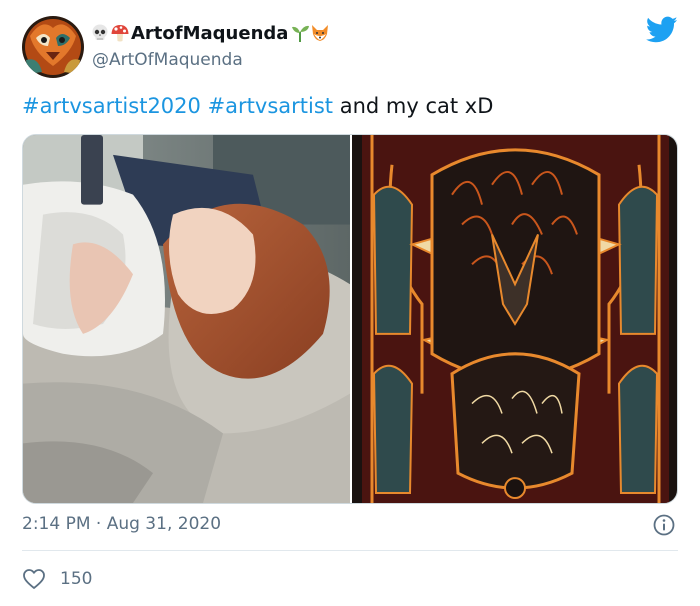  Describe the element at coordinates (320, 33) in the screenshot. I see `fox-face-icon` at that location.